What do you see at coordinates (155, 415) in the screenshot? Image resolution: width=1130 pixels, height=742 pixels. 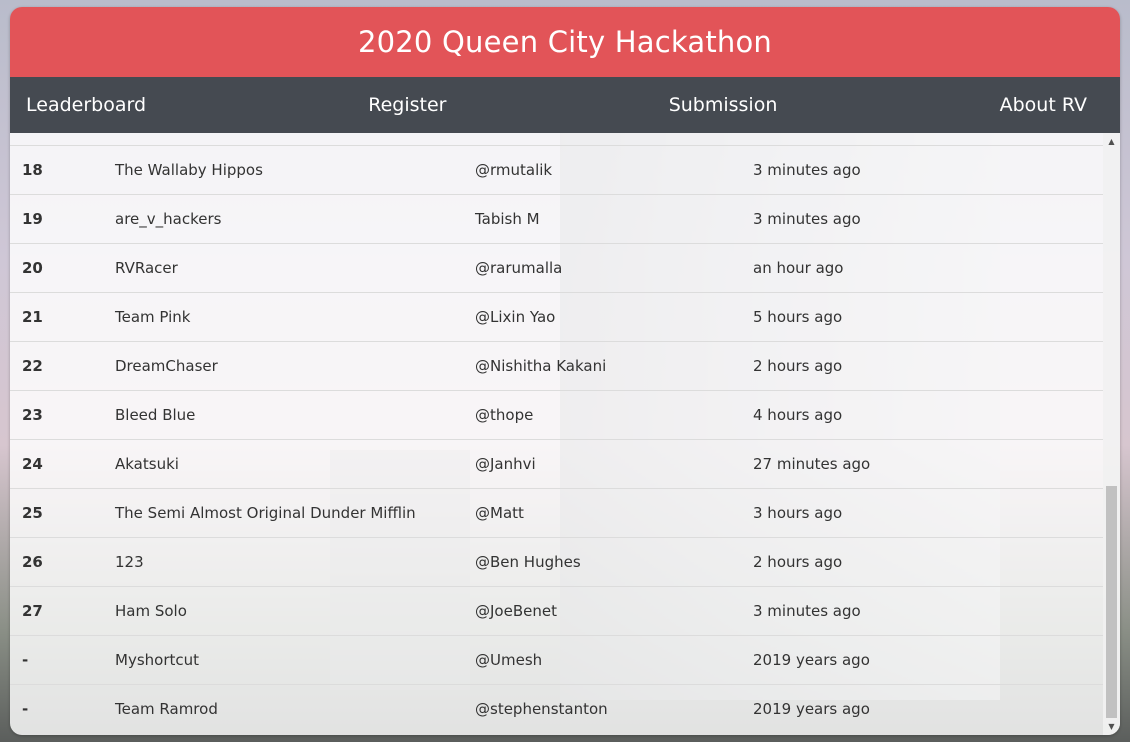 I see `team-name-cell: Bleed Blue` at bounding box center [155, 415].